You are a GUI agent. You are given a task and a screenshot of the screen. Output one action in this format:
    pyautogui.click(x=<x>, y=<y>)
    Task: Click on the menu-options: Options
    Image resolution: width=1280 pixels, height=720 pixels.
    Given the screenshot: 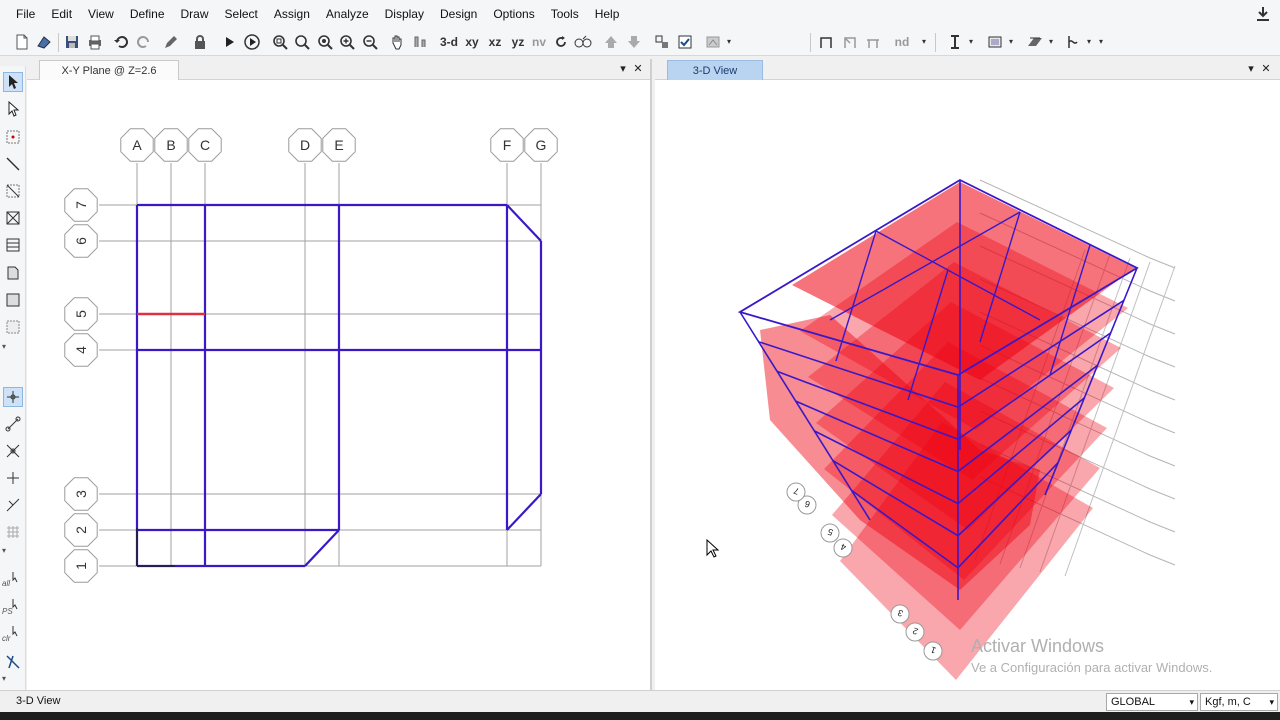 What is the action you would take?
    pyautogui.click(x=513, y=14)
    